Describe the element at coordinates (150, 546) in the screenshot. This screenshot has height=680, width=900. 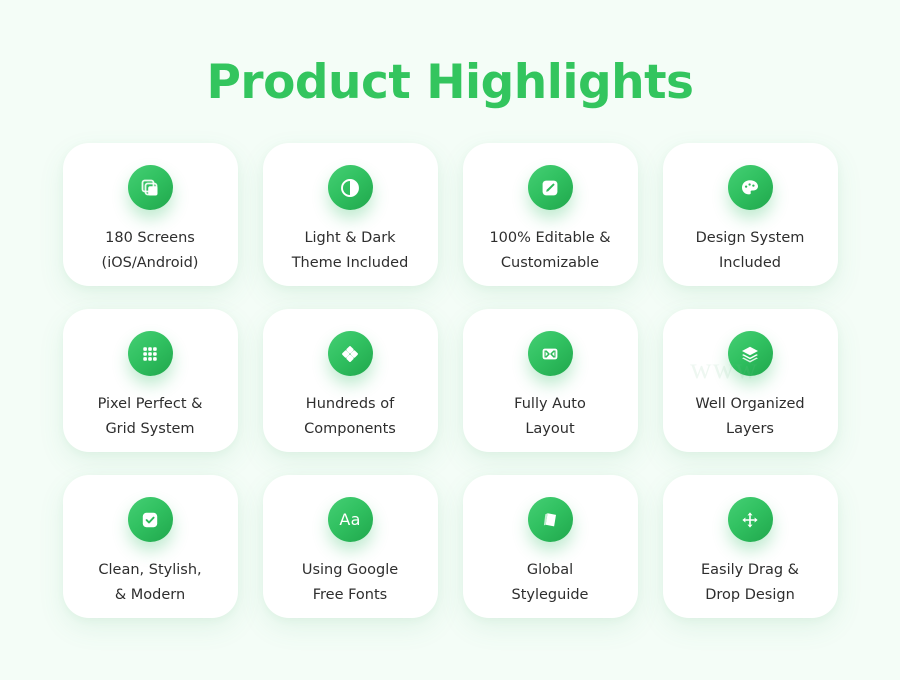
I see `highlight-card: Clean, Stylish, & Modern` at that location.